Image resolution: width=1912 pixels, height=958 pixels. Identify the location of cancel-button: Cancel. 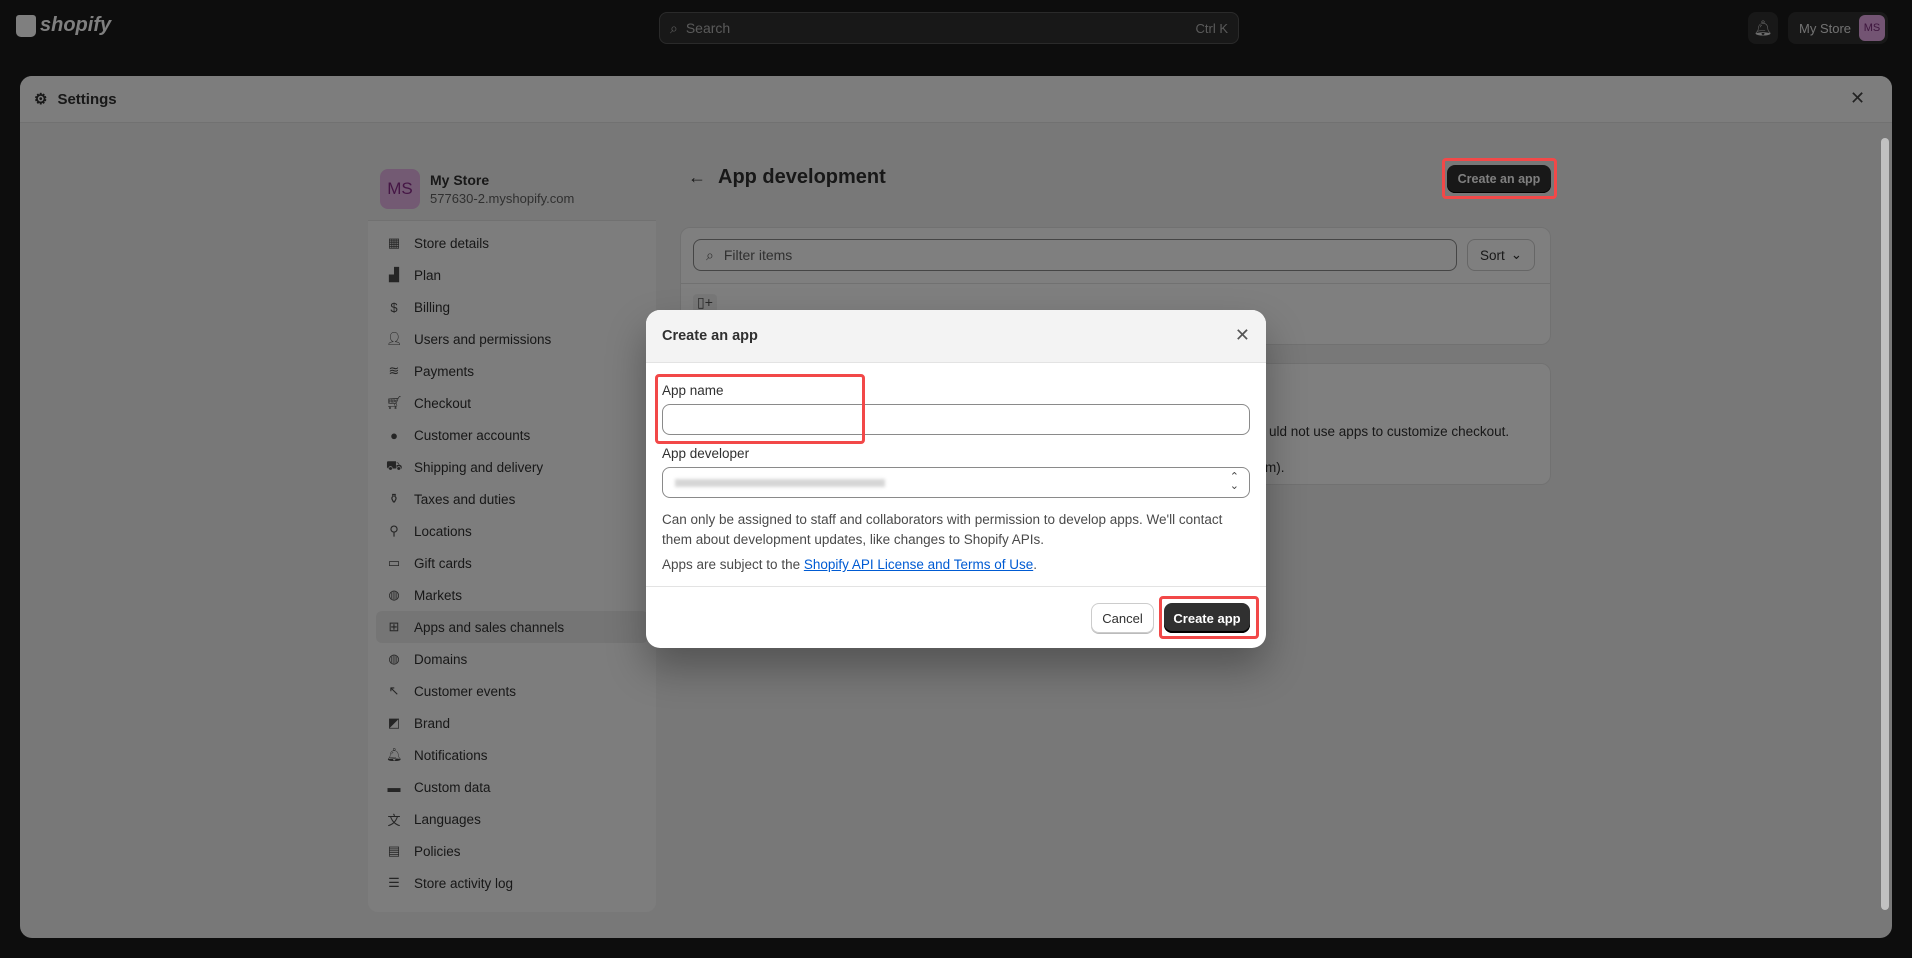
(1122, 618).